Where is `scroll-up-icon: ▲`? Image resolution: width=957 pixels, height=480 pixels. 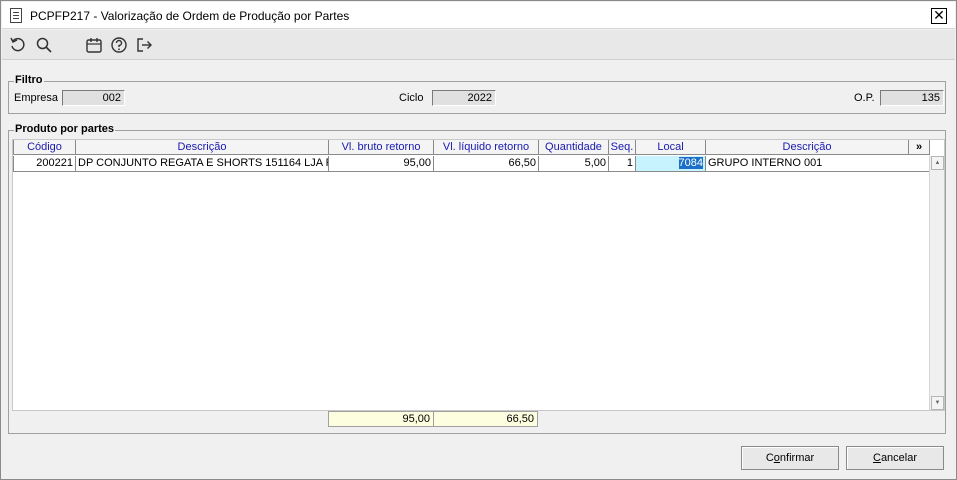
scroll-up-icon: ▲ is located at coordinates (937, 163).